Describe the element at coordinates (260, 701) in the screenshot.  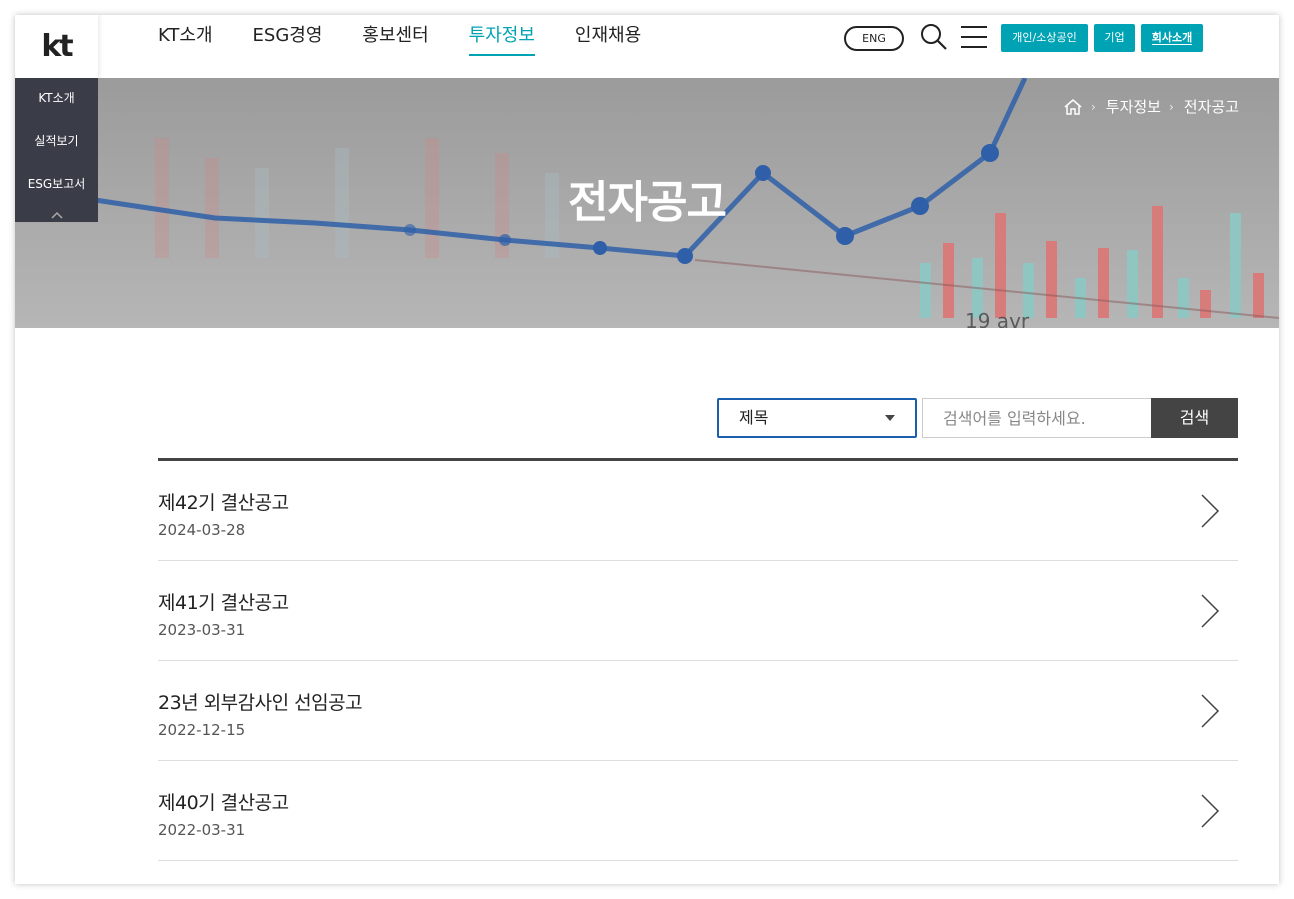
I see `notice-title: 23년 외부감사인 선임공고` at that location.